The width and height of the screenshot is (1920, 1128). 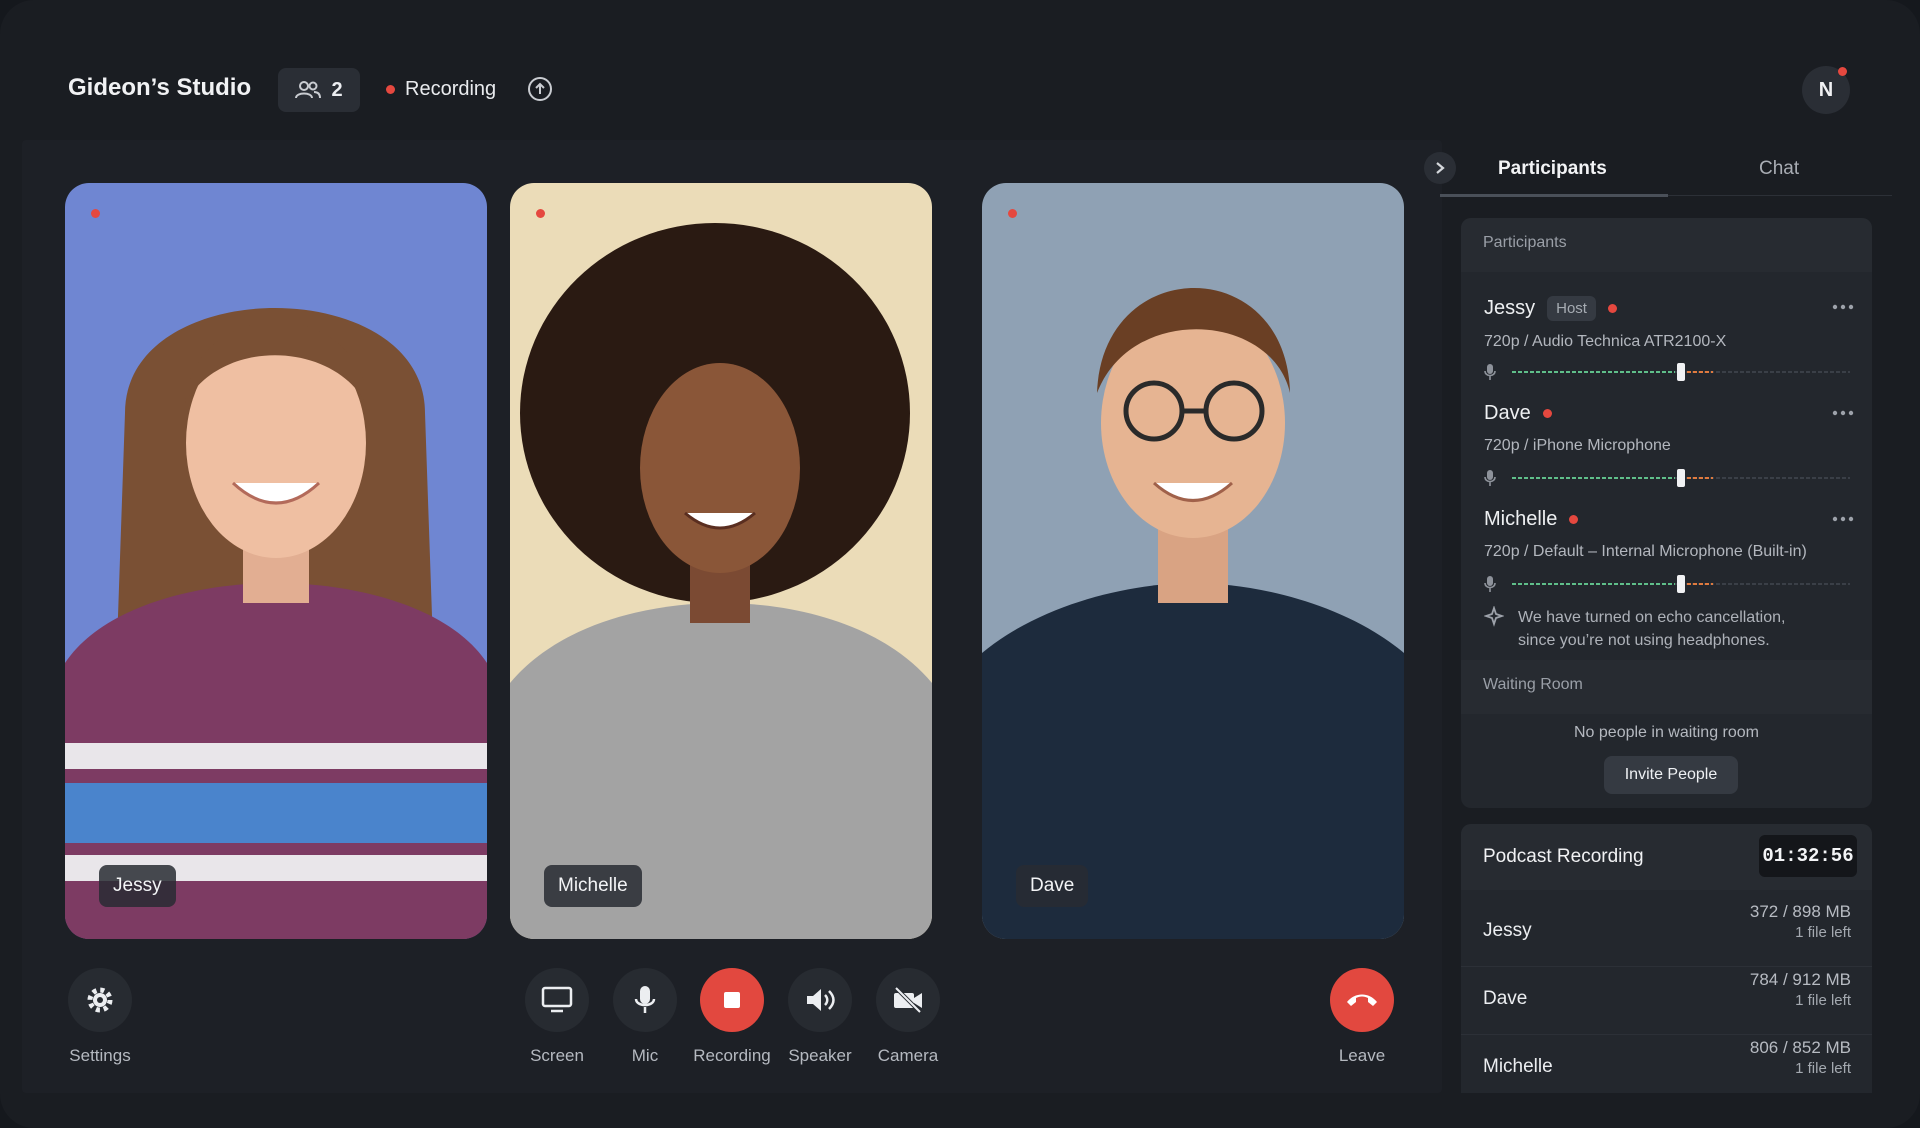 What do you see at coordinates (1577, 445) in the screenshot?
I see `participant-device: 720p / iPhone Microphone` at bounding box center [1577, 445].